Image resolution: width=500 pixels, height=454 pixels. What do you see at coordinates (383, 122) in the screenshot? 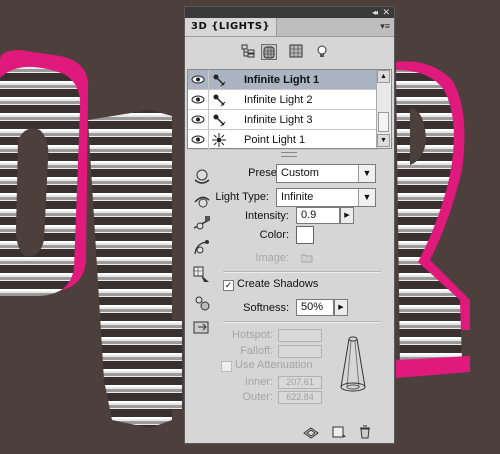
I see `scroll-thumb` at bounding box center [383, 122].